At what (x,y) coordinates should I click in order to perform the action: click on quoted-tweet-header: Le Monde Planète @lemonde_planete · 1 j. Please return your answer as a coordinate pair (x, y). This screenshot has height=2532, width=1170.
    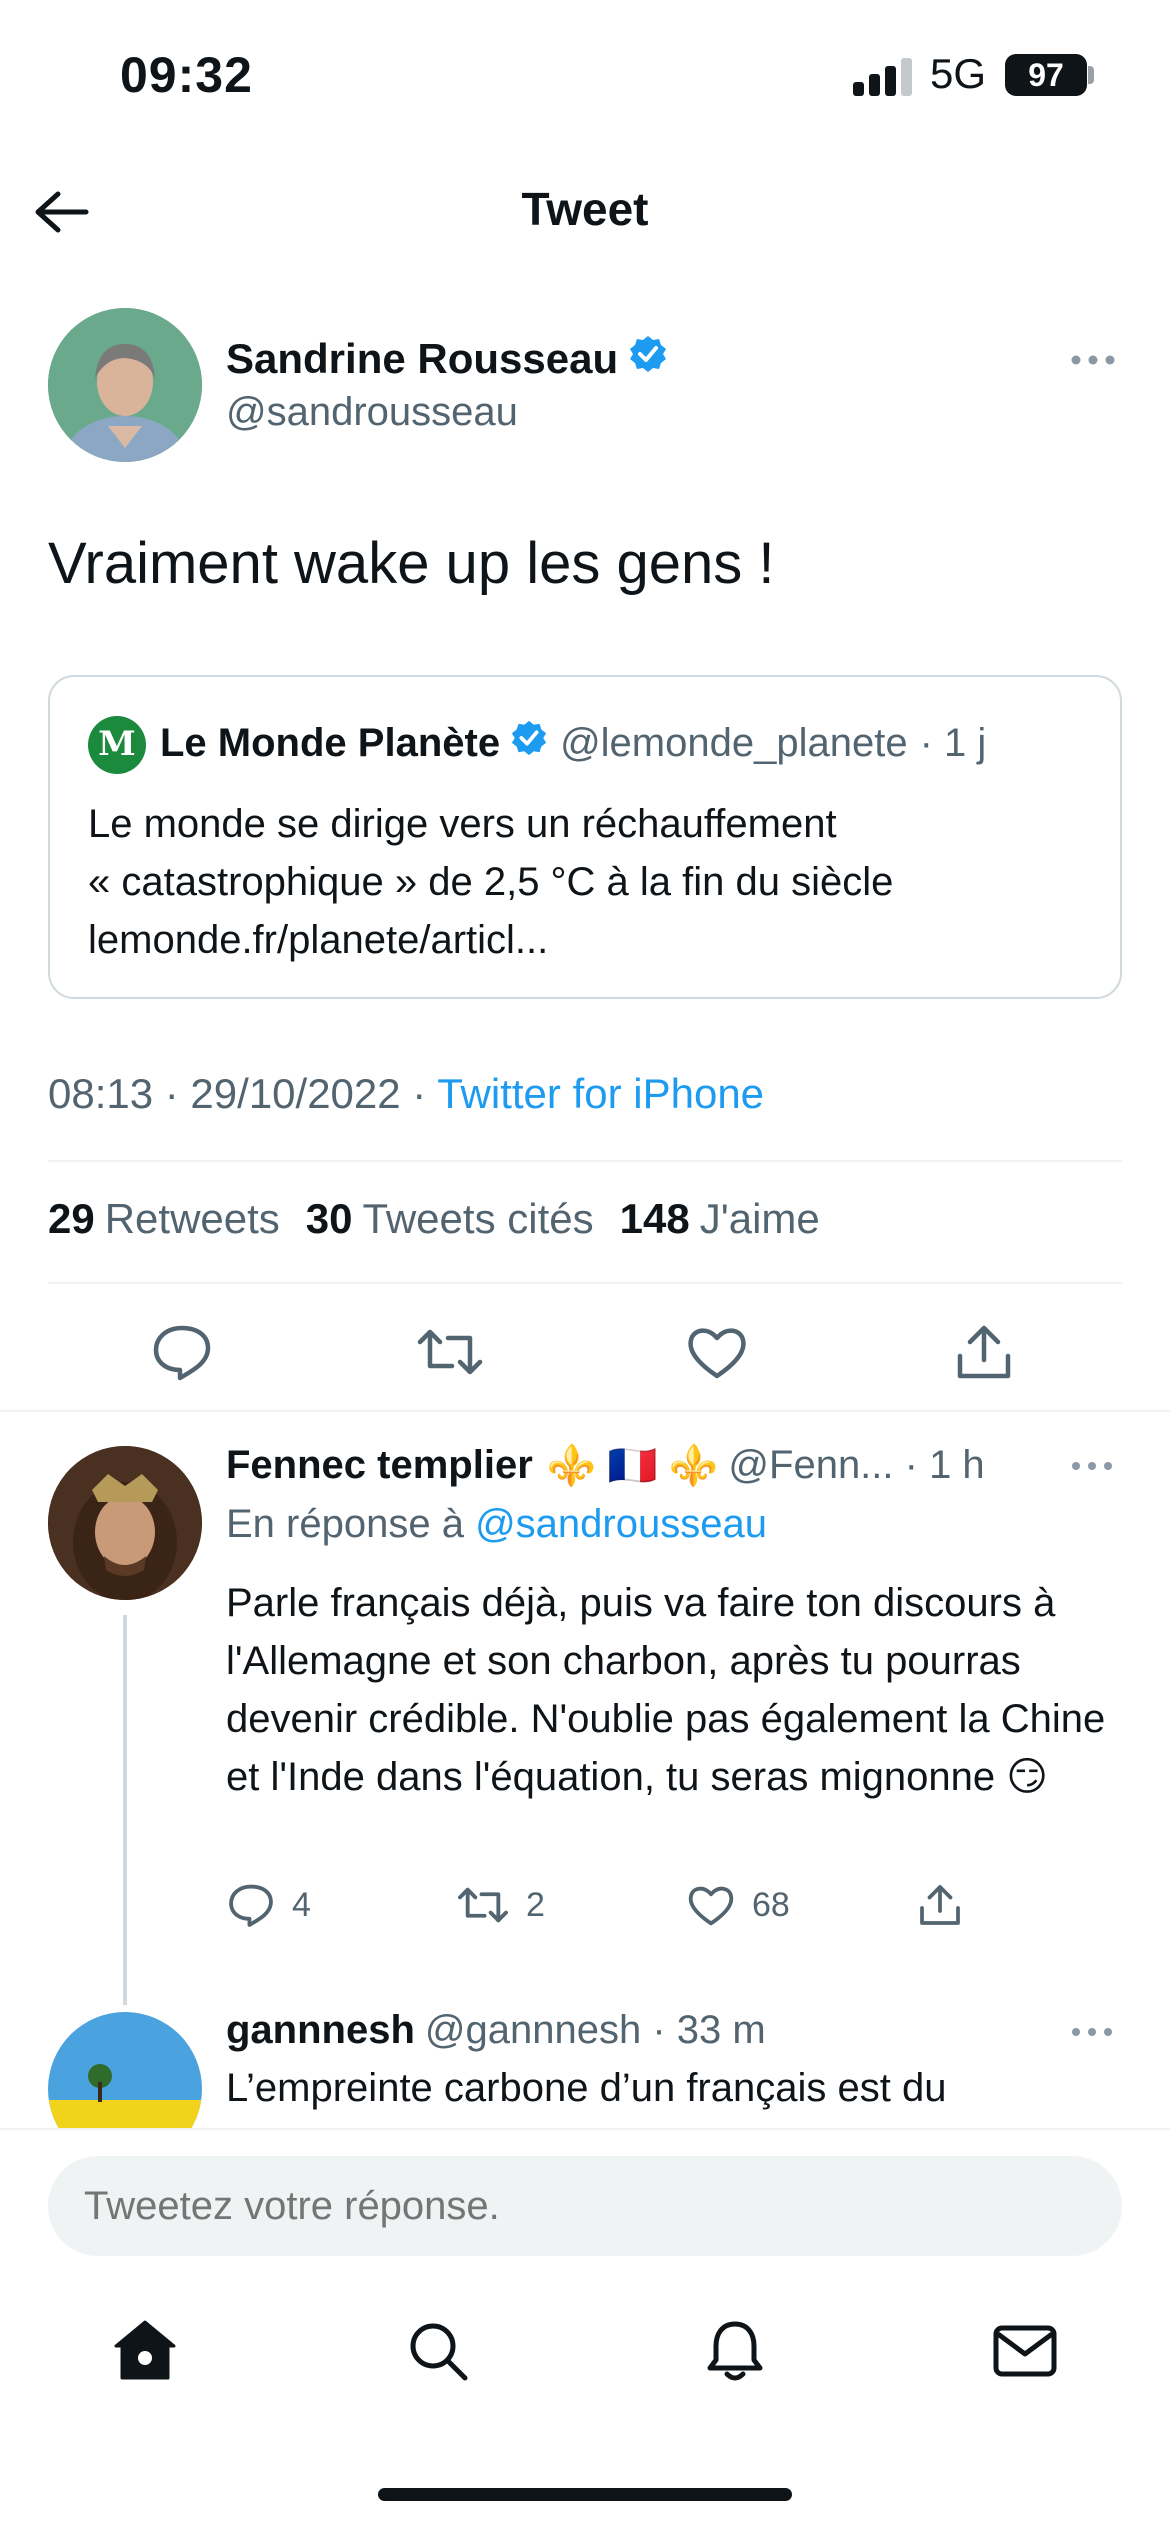
    Looking at the image, I should click on (573, 743).